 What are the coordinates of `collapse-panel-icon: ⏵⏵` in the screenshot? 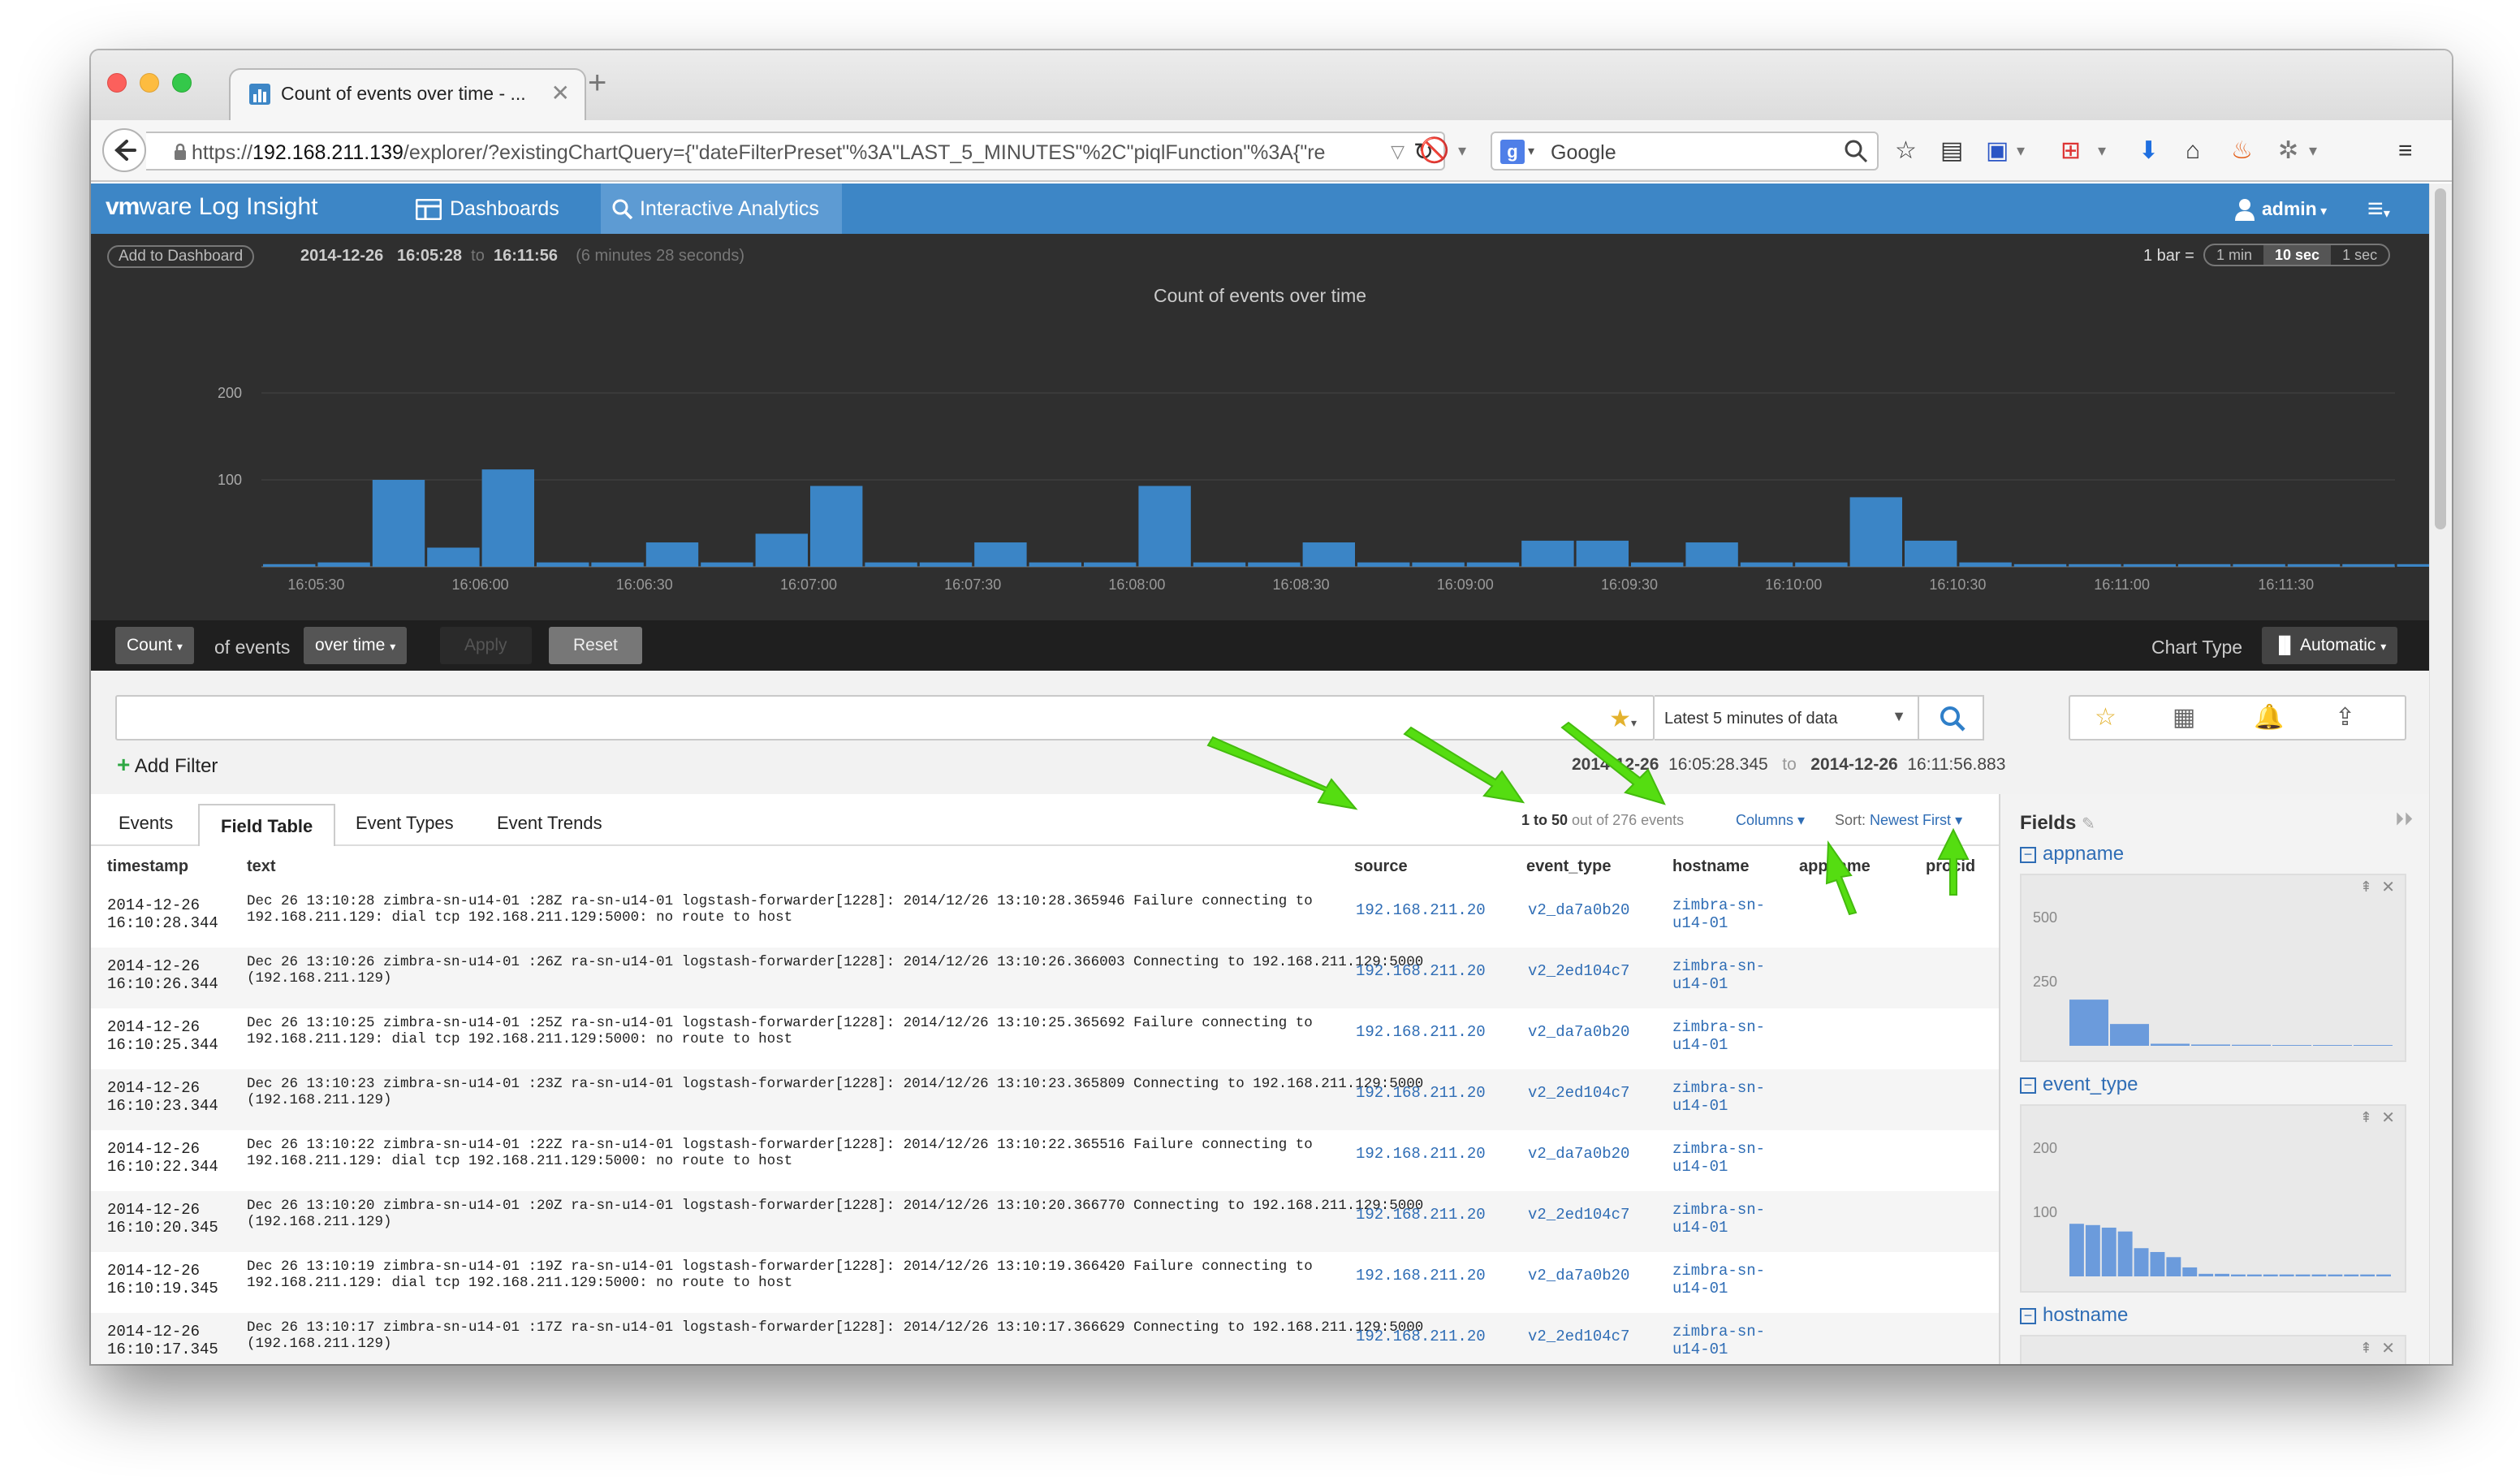 It's located at (2404, 820).